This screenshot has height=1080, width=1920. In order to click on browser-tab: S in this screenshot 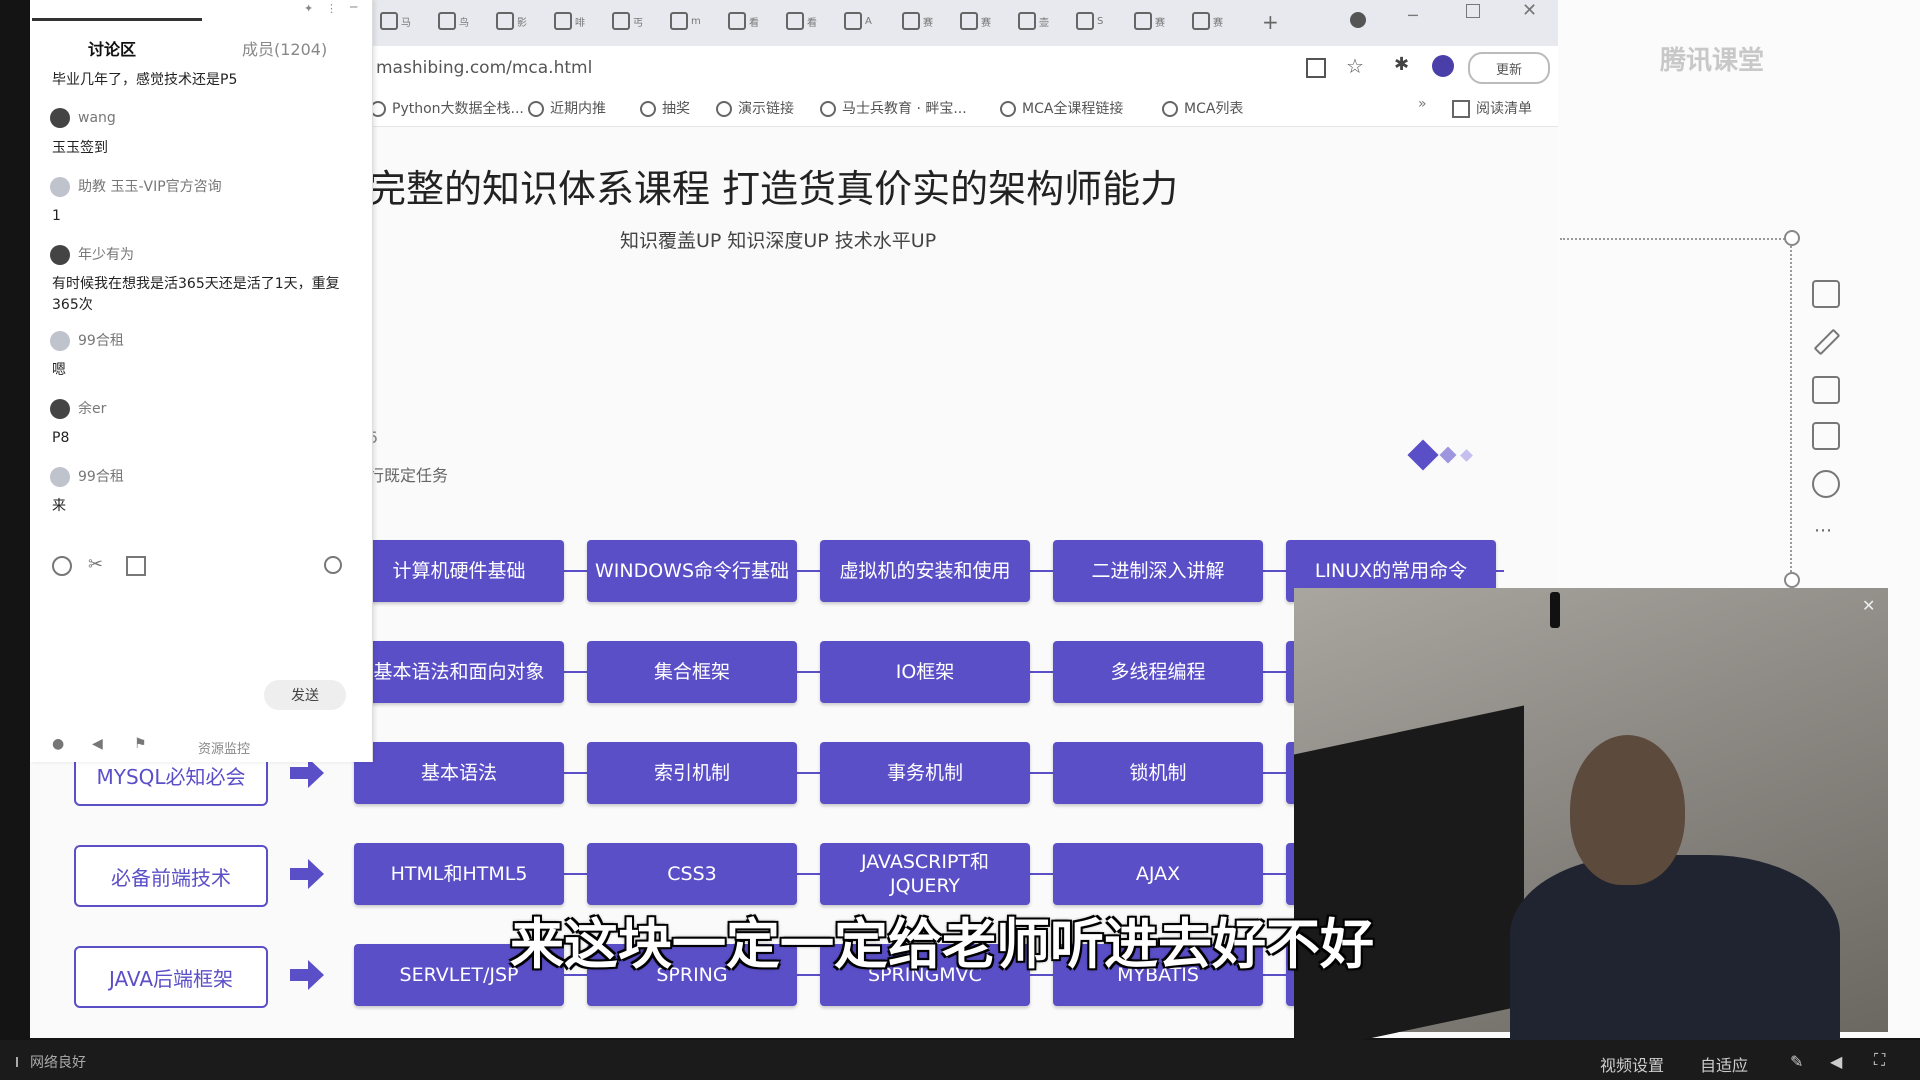, I will do `click(1100, 22)`.